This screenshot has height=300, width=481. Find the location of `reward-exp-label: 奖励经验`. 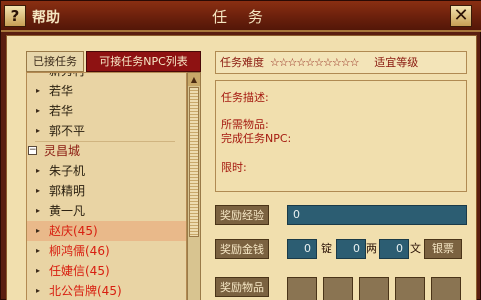

reward-exp-label: 奖励经验 is located at coordinates (242, 215).